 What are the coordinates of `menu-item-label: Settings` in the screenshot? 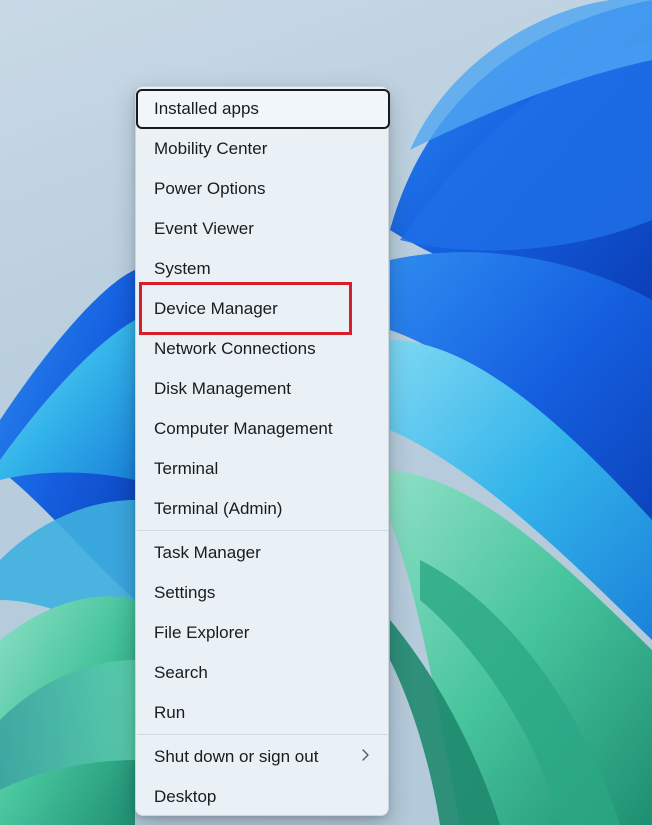 It's located at (185, 592).